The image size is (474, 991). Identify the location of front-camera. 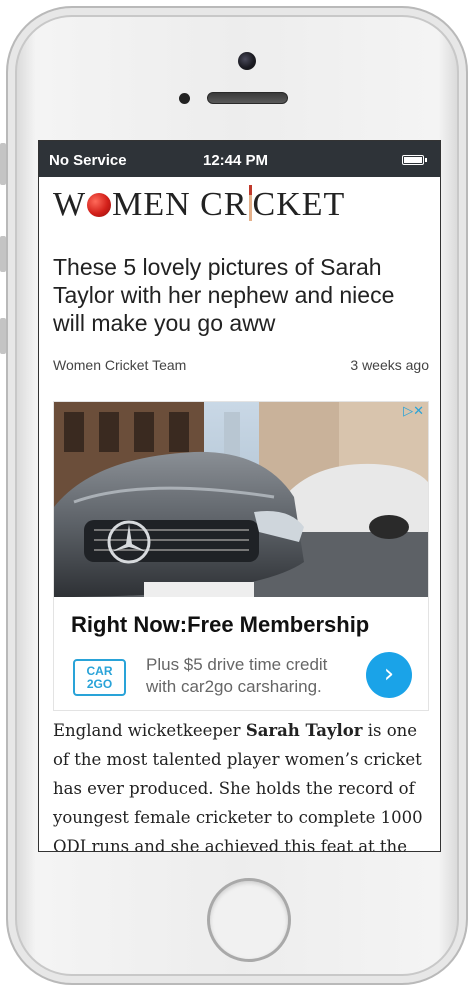
(247, 61).